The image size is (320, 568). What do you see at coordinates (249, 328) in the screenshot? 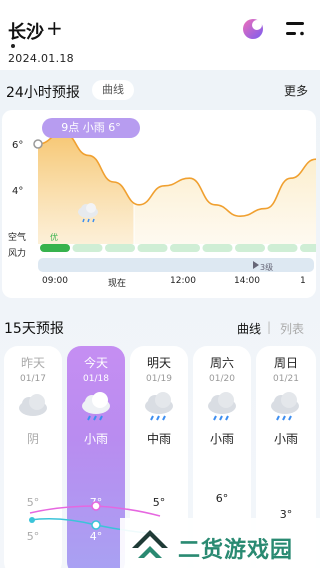
I see `daily-curve-tab: 曲线` at bounding box center [249, 328].